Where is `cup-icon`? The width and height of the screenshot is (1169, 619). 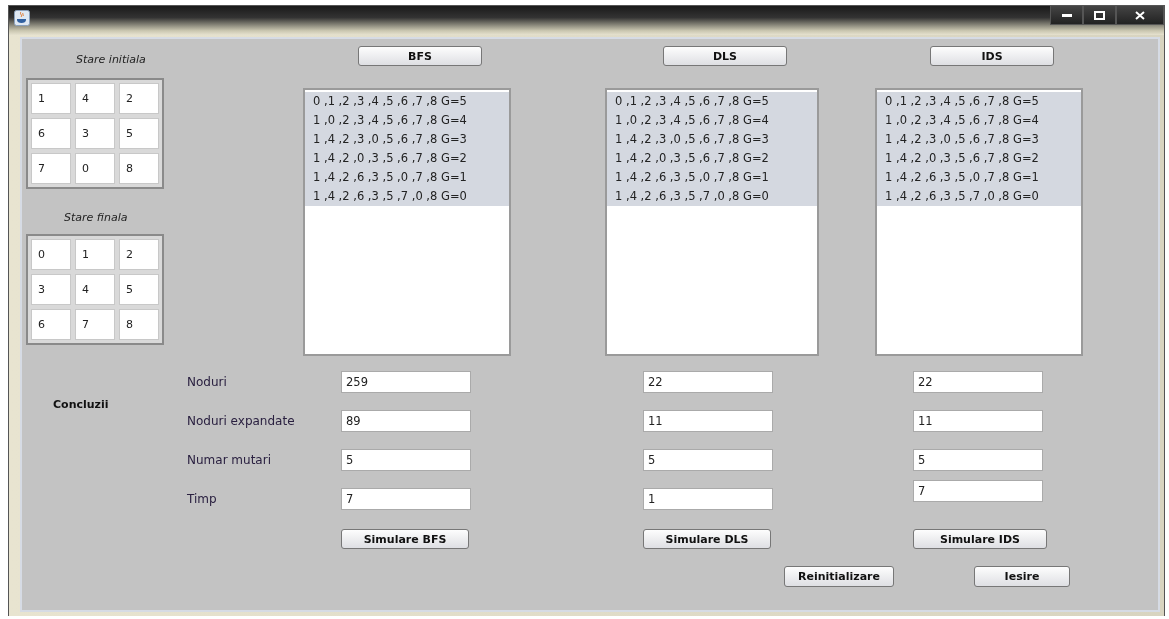 cup-icon is located at coordinates (22, 18).